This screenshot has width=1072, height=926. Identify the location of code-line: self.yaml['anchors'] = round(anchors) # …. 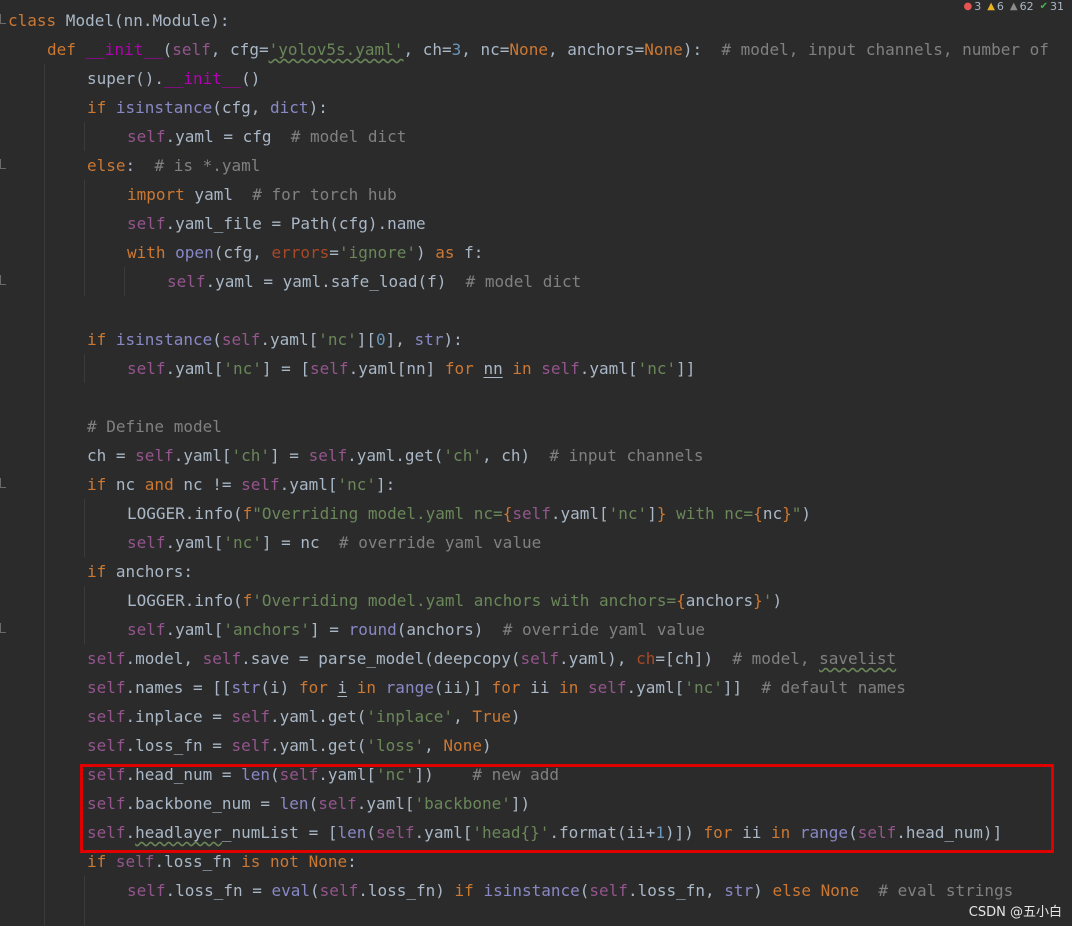
(416, 629).